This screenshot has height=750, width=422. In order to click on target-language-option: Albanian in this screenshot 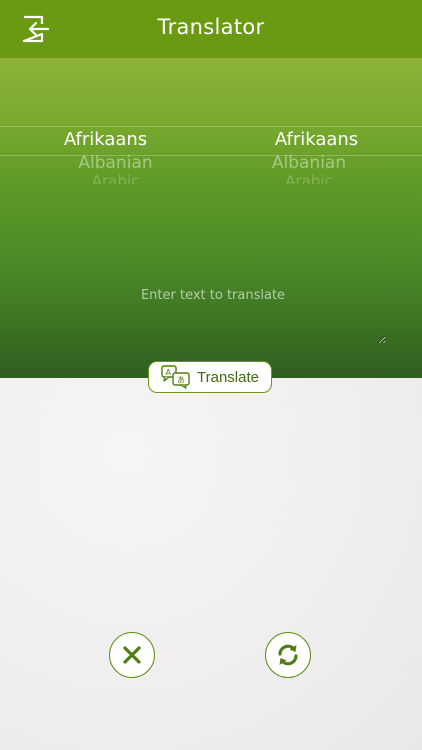, I will do `click(316, 163)`.